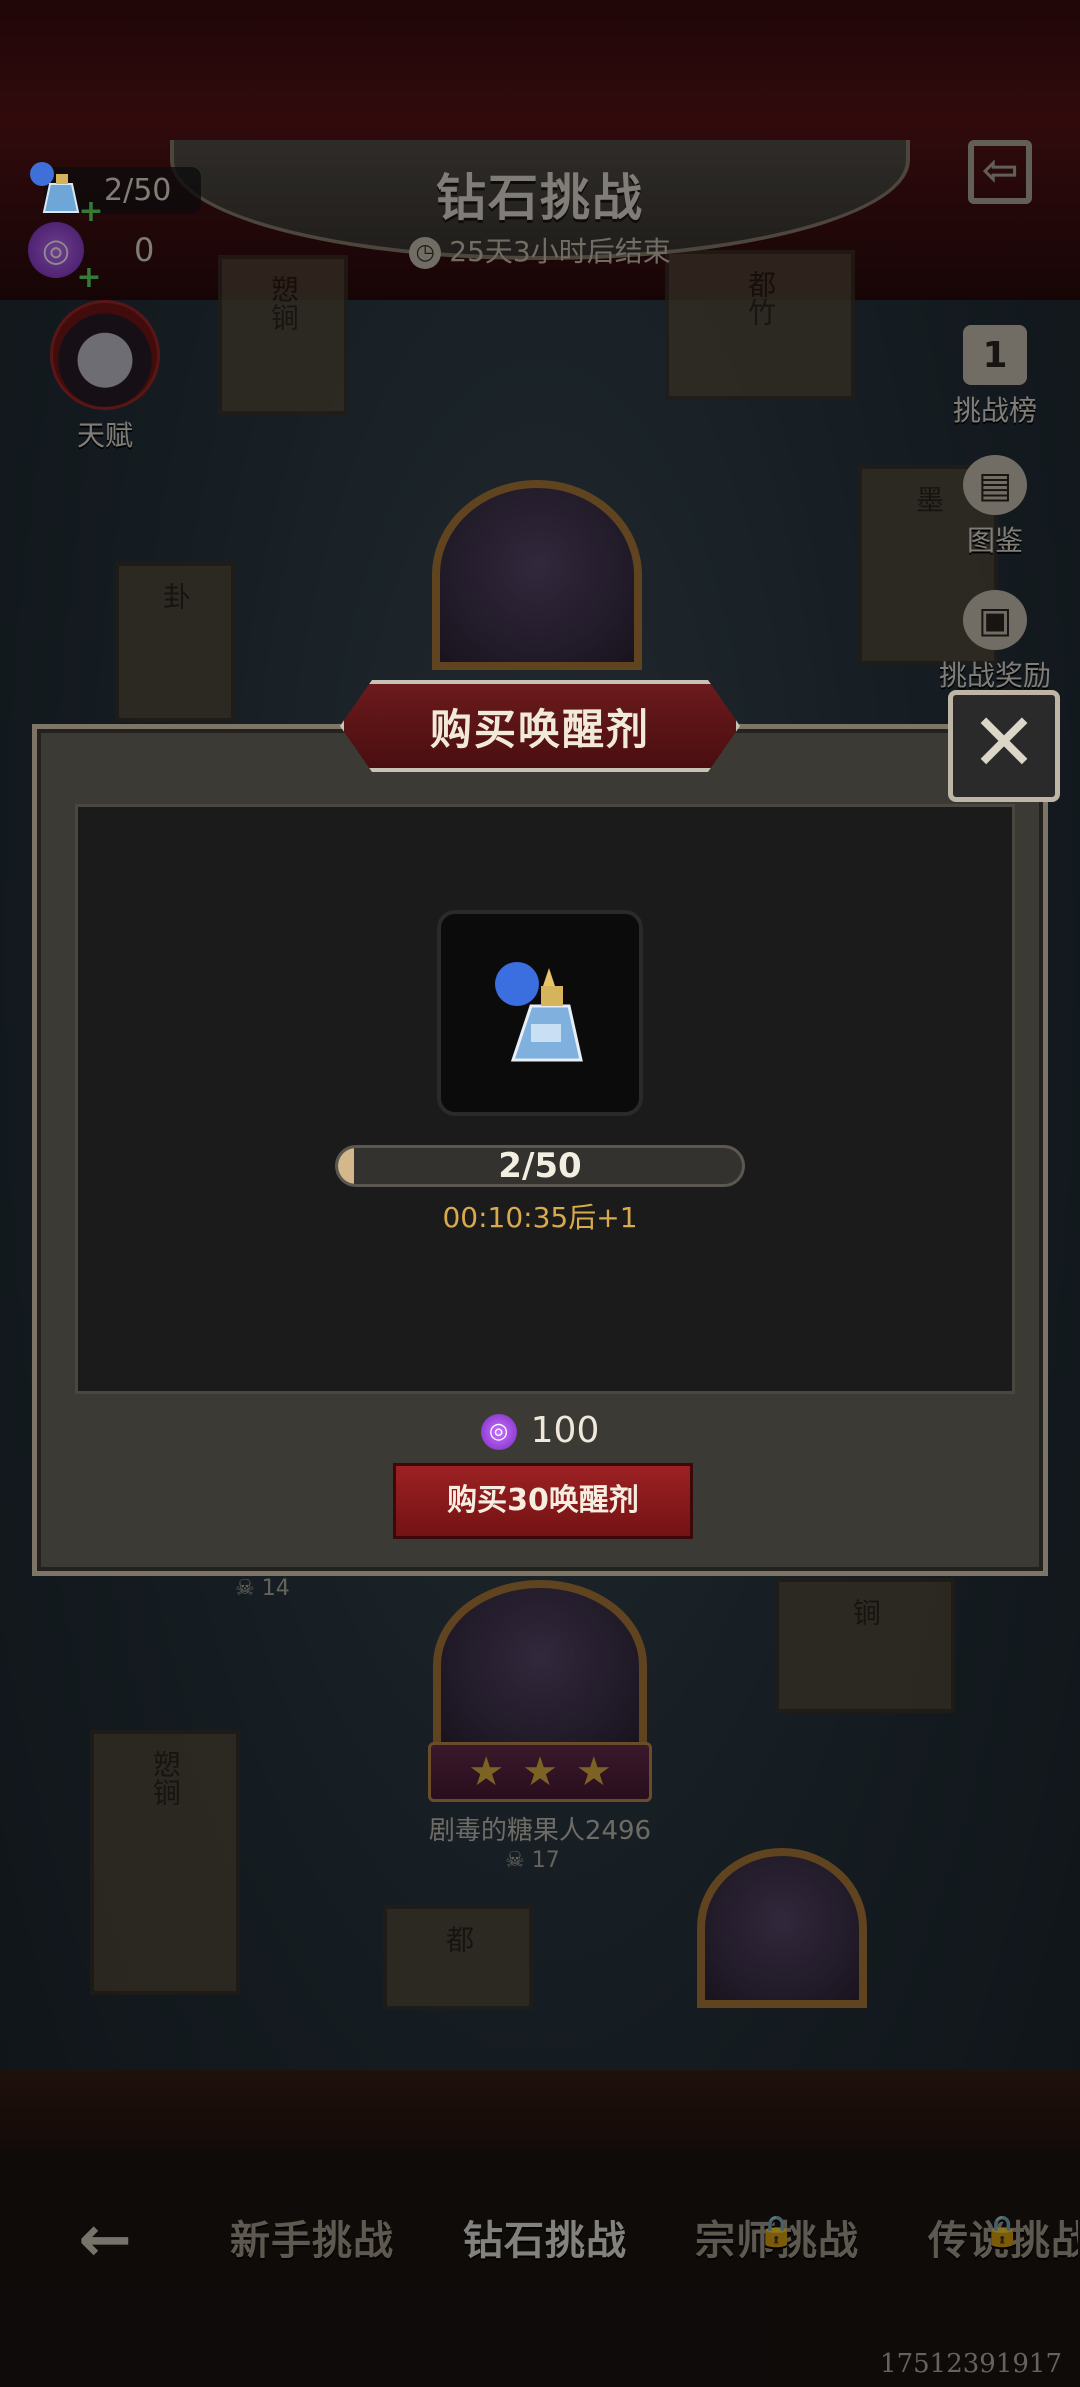 This screenshot has width=1080, height=2387. I want to click on refill-timer: 00:10:35后+1, so click(540, 1217).